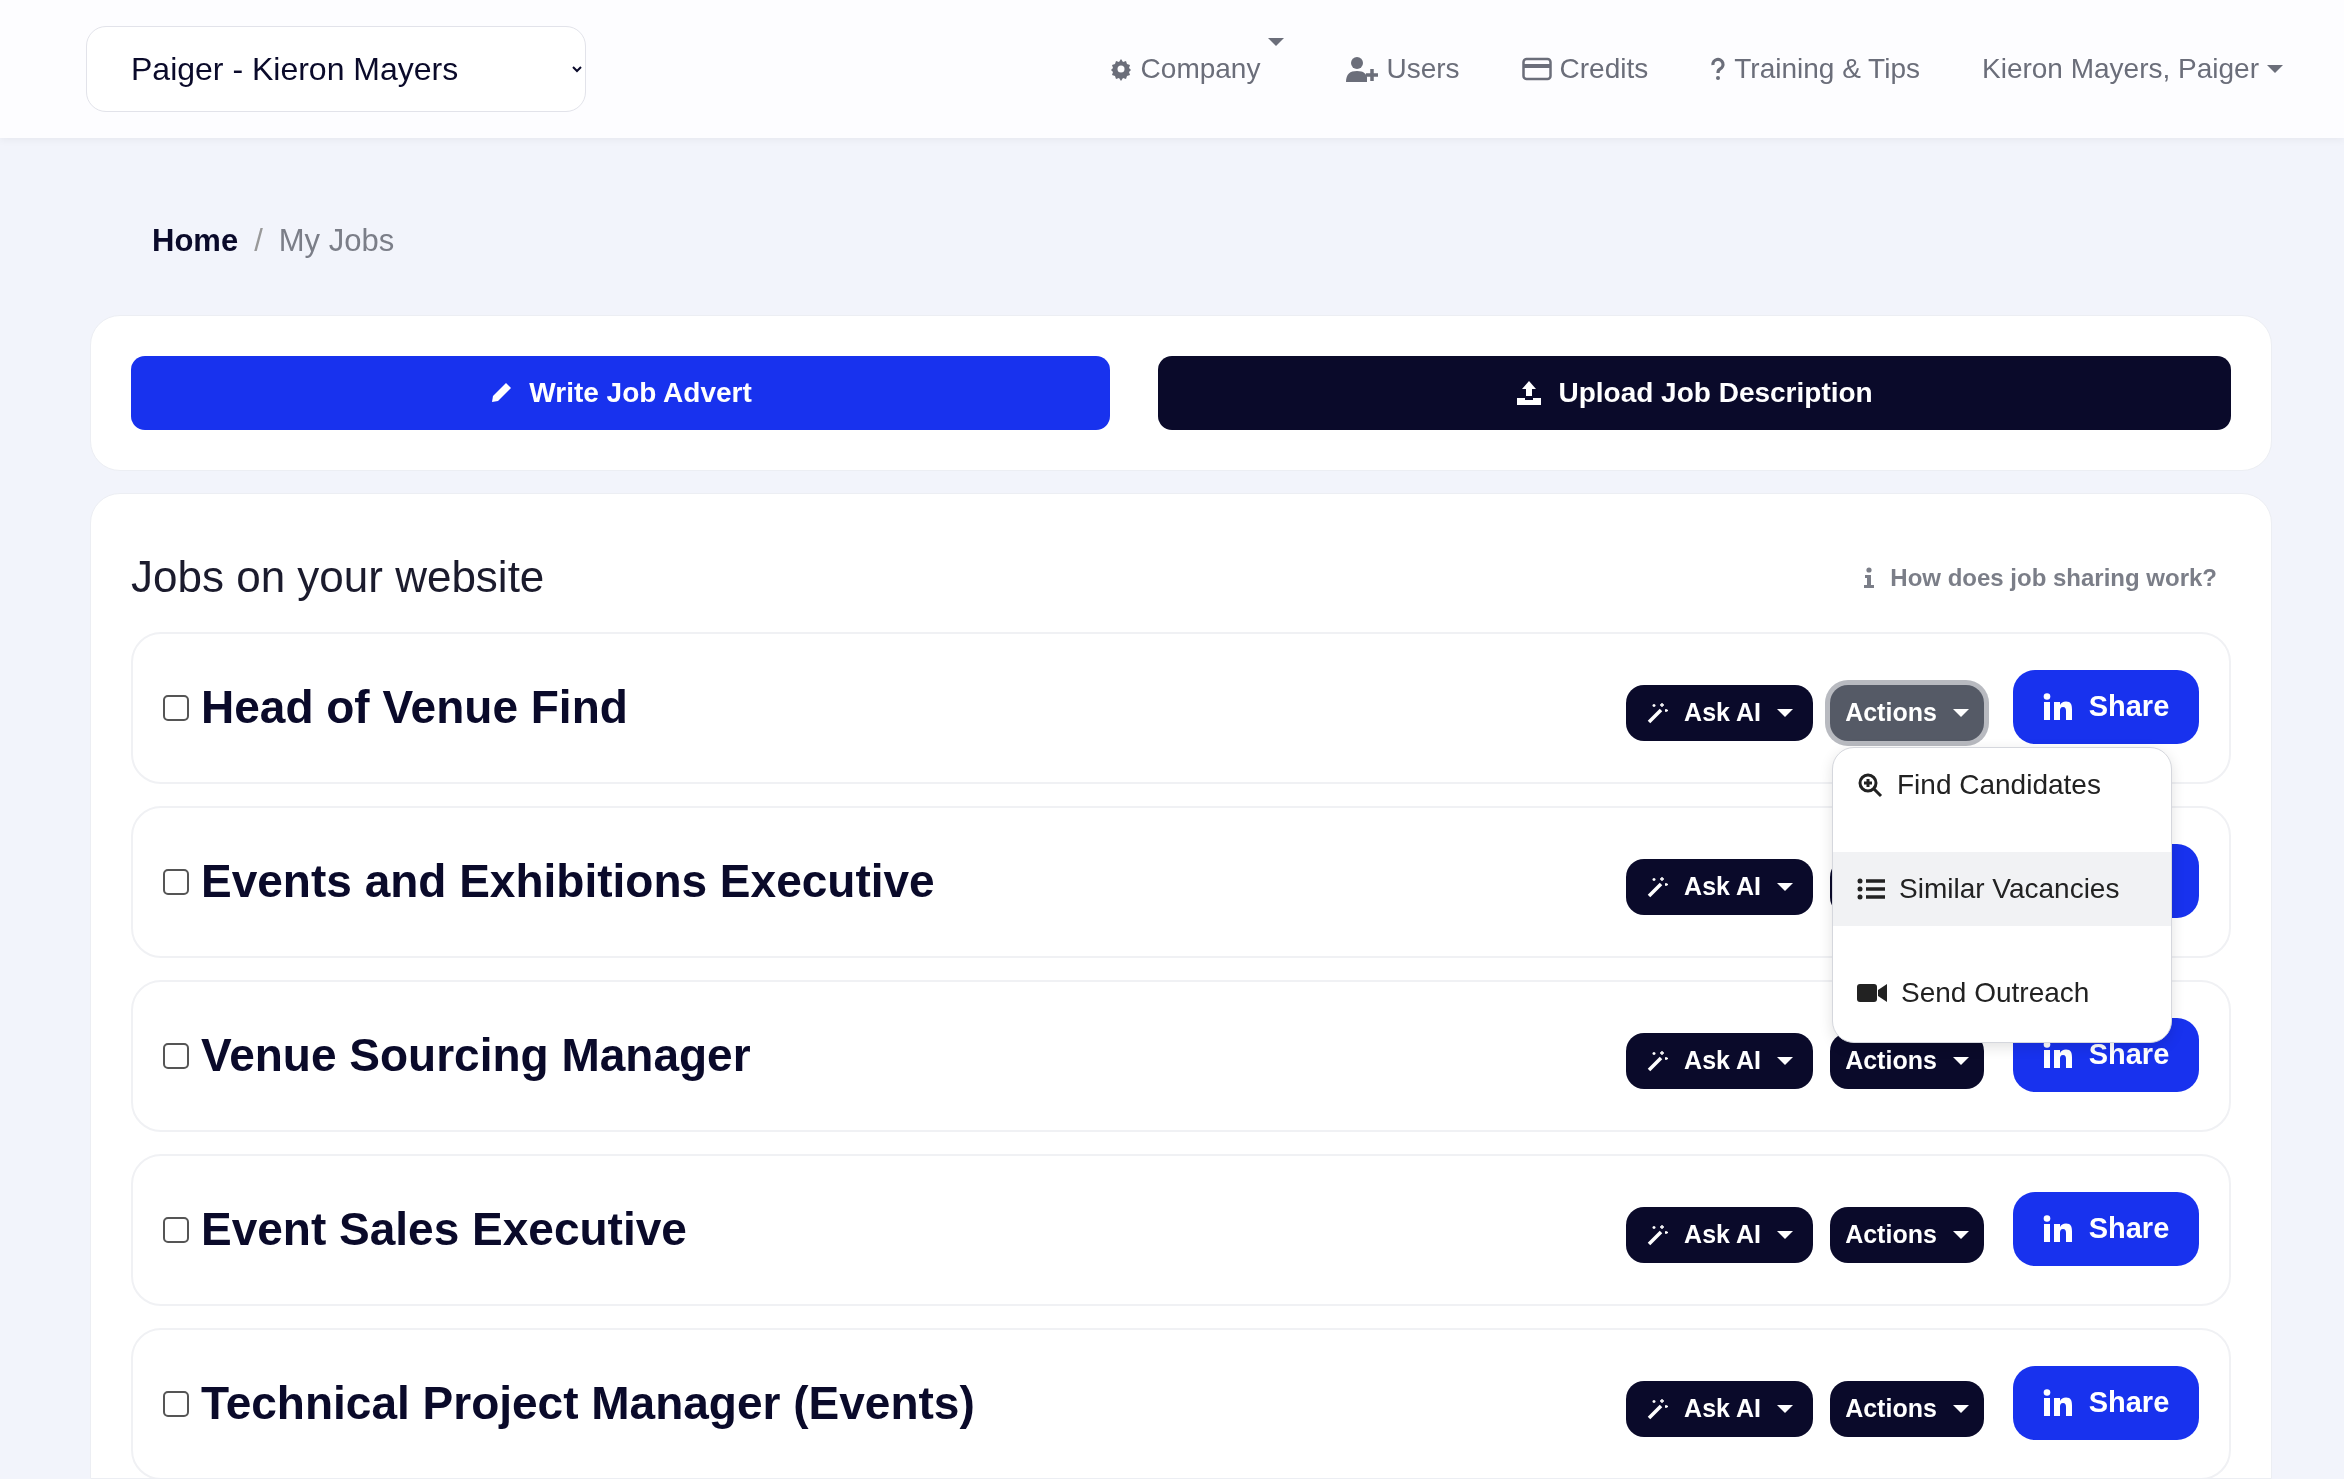  Describe the element at coordinates (338, 577) in the screenshot. I see `section-title: Jobs on your website` at that location.